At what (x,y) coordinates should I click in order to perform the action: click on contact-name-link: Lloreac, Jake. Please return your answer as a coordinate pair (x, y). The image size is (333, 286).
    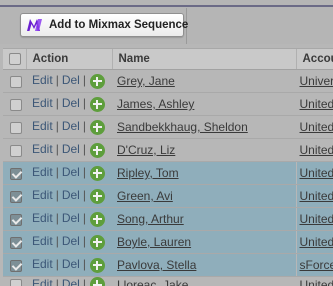
    Looking at the image, I should click on (152, 282).